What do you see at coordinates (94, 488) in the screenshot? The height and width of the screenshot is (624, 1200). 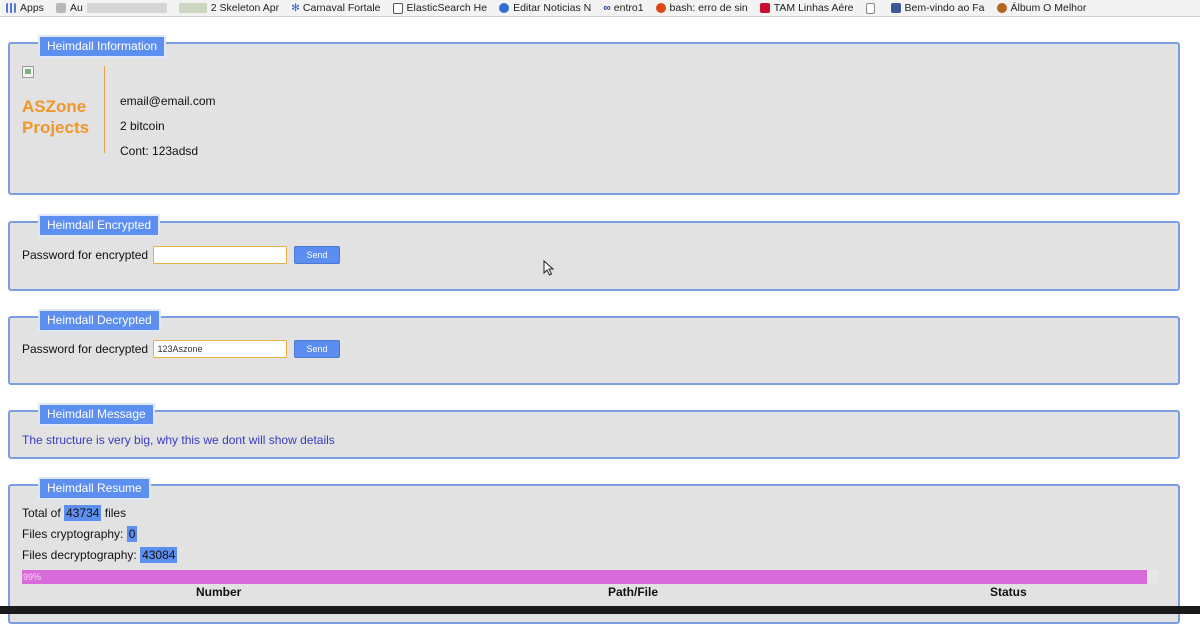 I see `panel-legend: Heimdall Resume` at bounding box center [94, 488].